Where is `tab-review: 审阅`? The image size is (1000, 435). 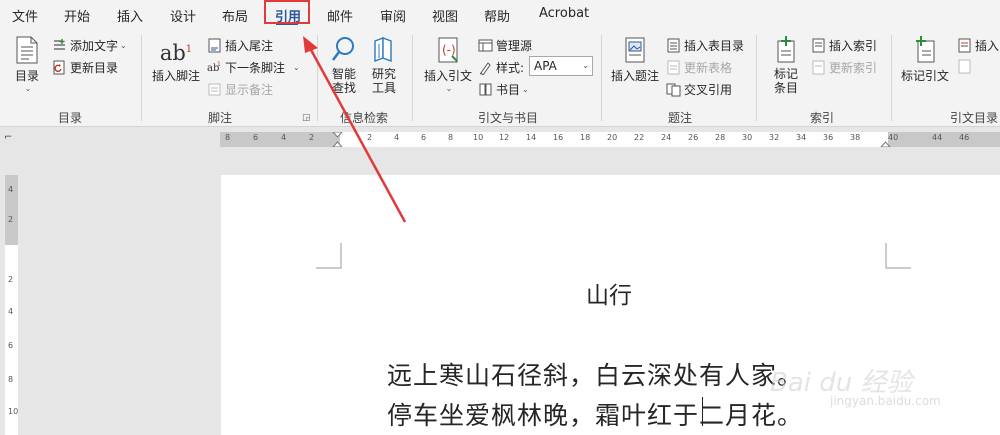 tab-review: 审阅 is located at coordinates (393, 15).